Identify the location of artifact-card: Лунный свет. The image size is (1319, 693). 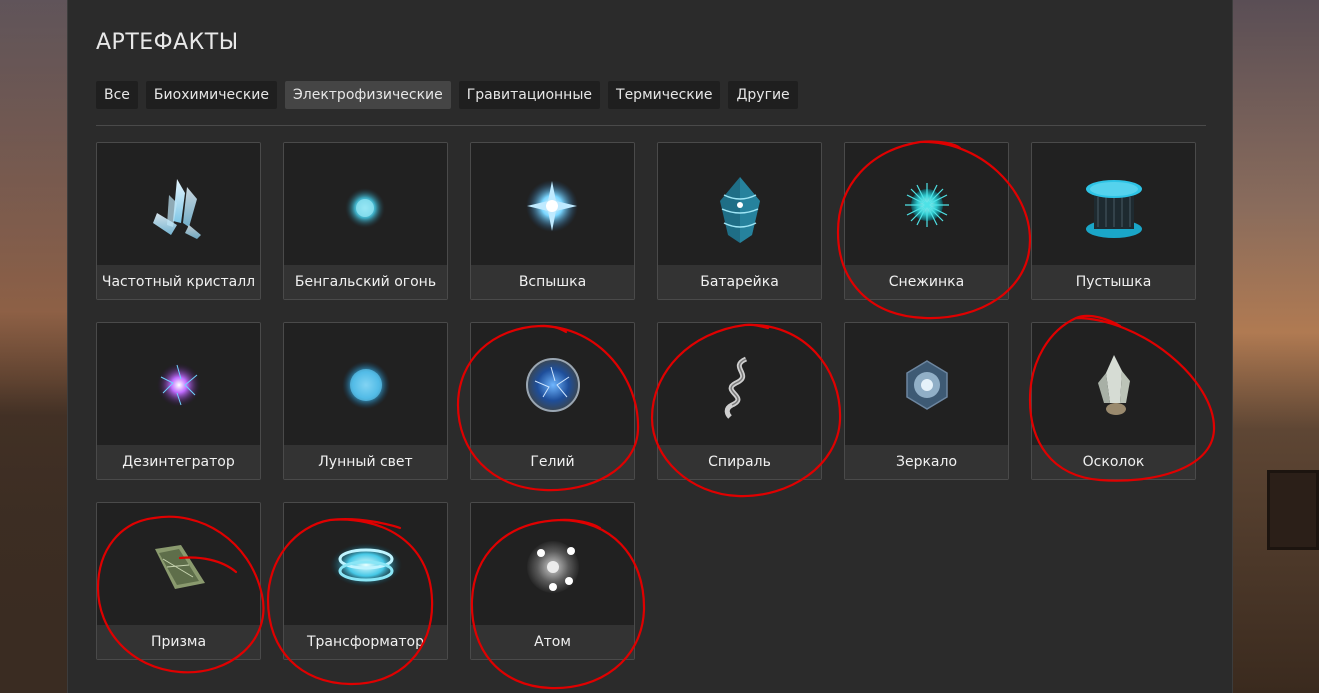
(365, 401).